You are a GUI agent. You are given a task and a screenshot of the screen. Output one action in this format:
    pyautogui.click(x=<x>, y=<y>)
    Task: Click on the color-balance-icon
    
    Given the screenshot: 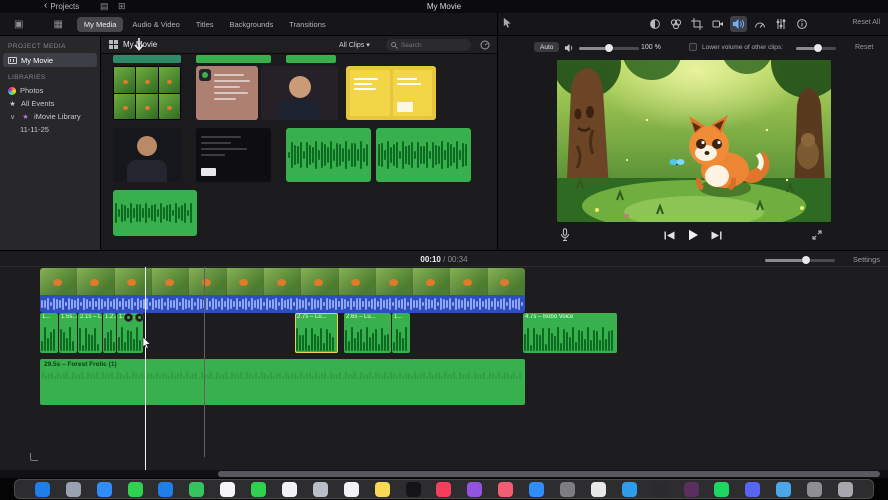 What is the action you would take?
    pyautogui.click(x=654, y=24)
    